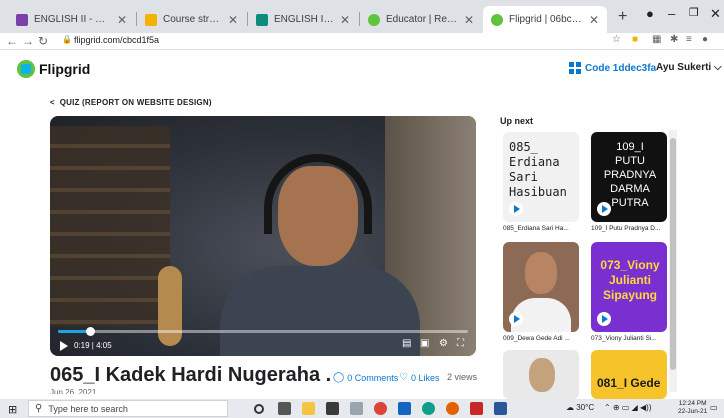 The image size is (724, 418). Describe the element at coordinates (424, 343) in the screenshot. I see `transcript-icon: ▣` at that location.